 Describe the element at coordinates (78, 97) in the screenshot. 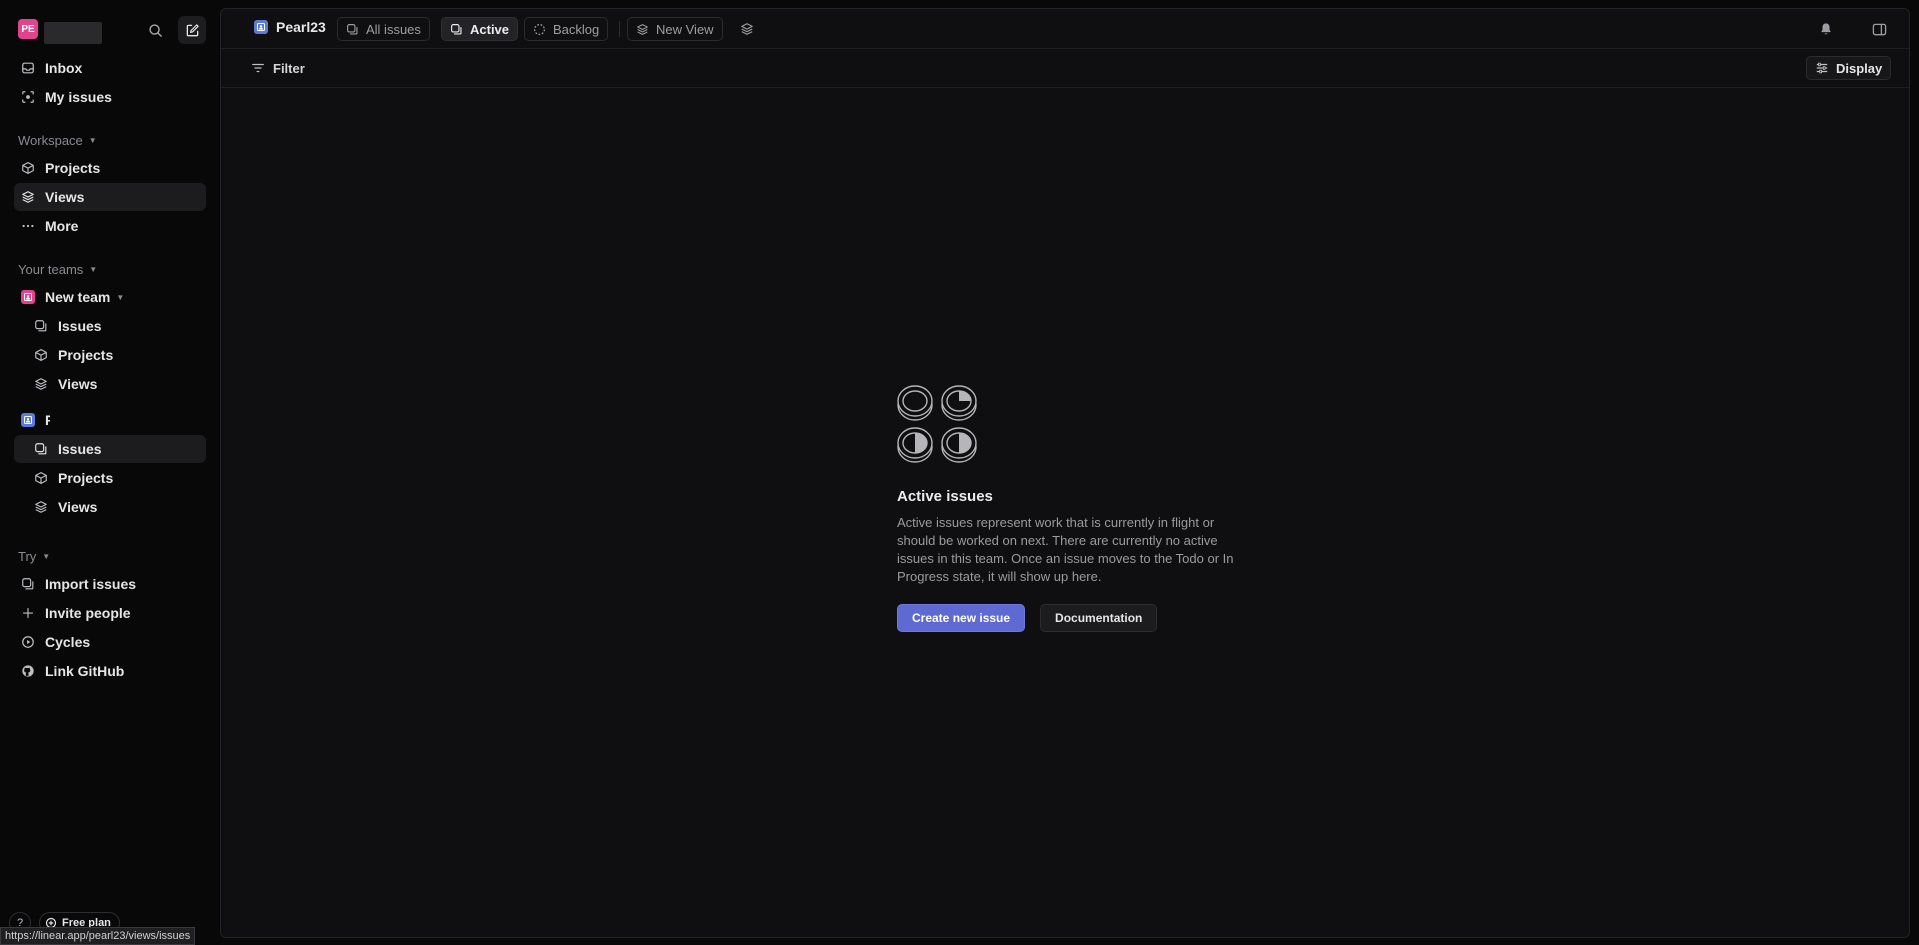

I see `sidebar-item-label: My issues` at that location.